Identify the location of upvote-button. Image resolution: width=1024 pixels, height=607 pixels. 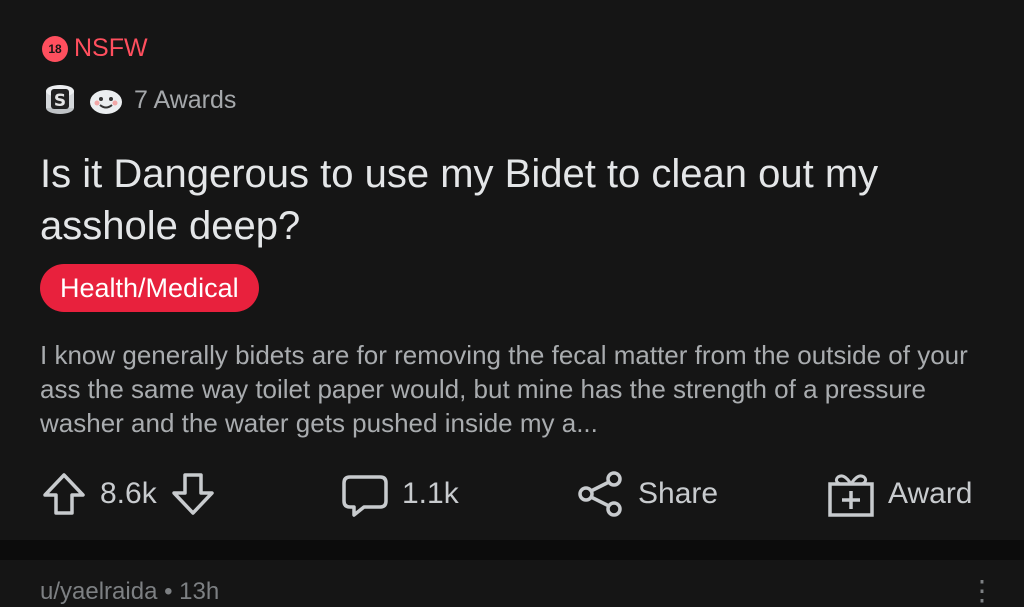
(64, 494).